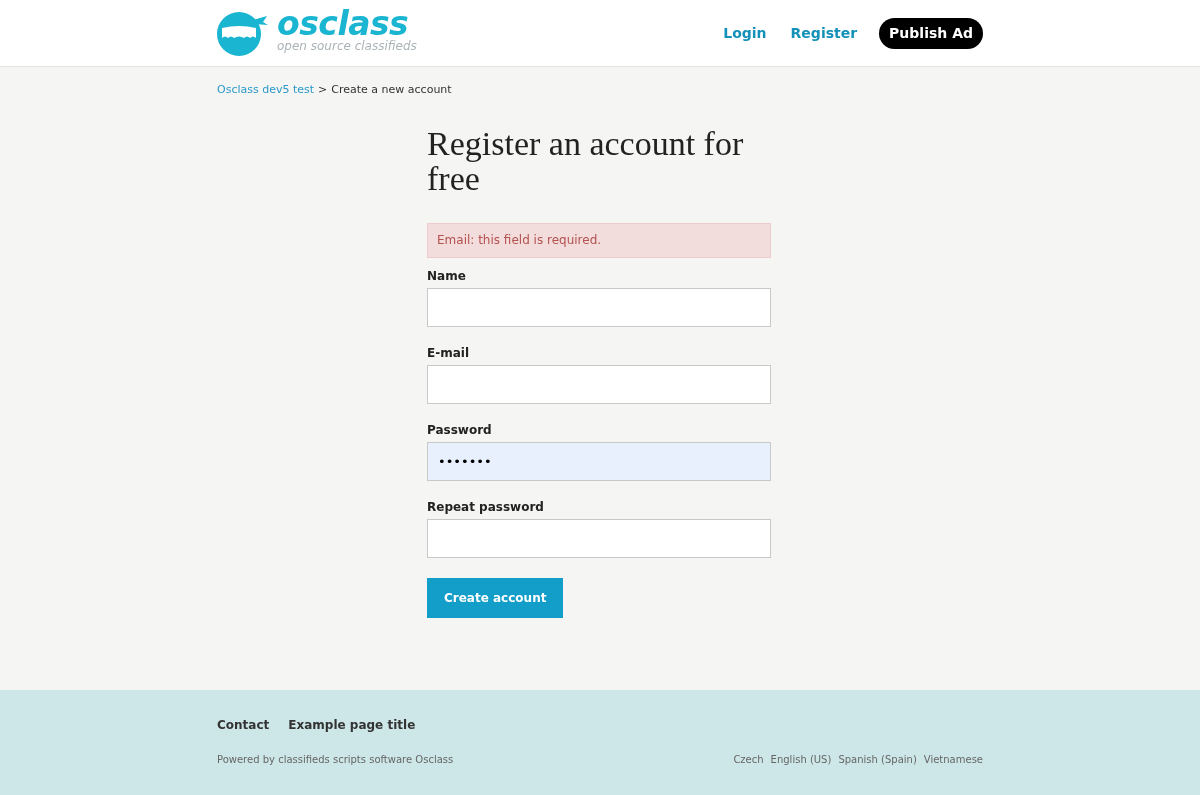 This screenshot has height=795, width=1200. What do you see at coordinates (801, 759) in the screenshot?
I see `language-link: English (US)` at bounding box center [801, 759].